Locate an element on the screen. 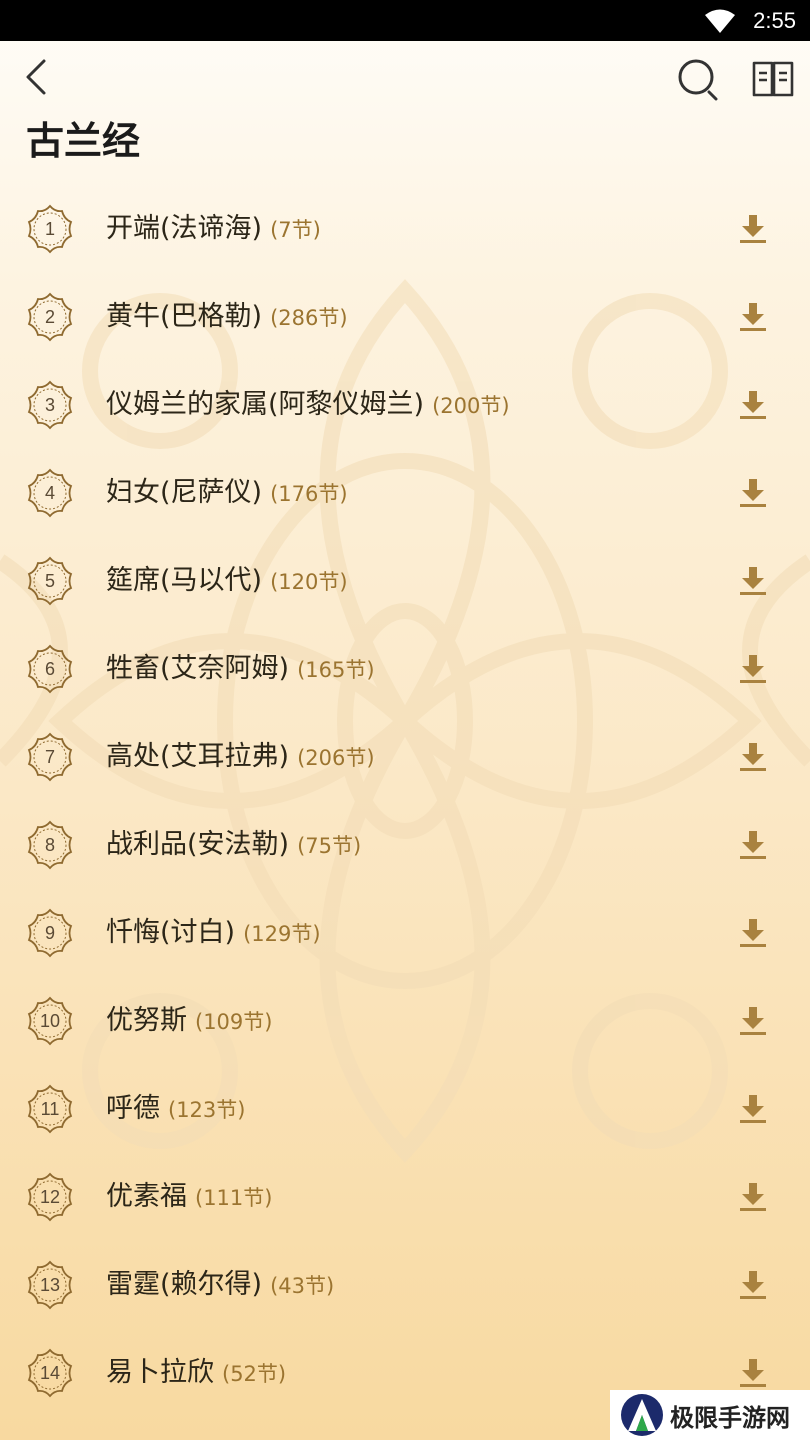 The image size is (810, 1440). status-time: 2:55 is located at coordinates (774, 20).